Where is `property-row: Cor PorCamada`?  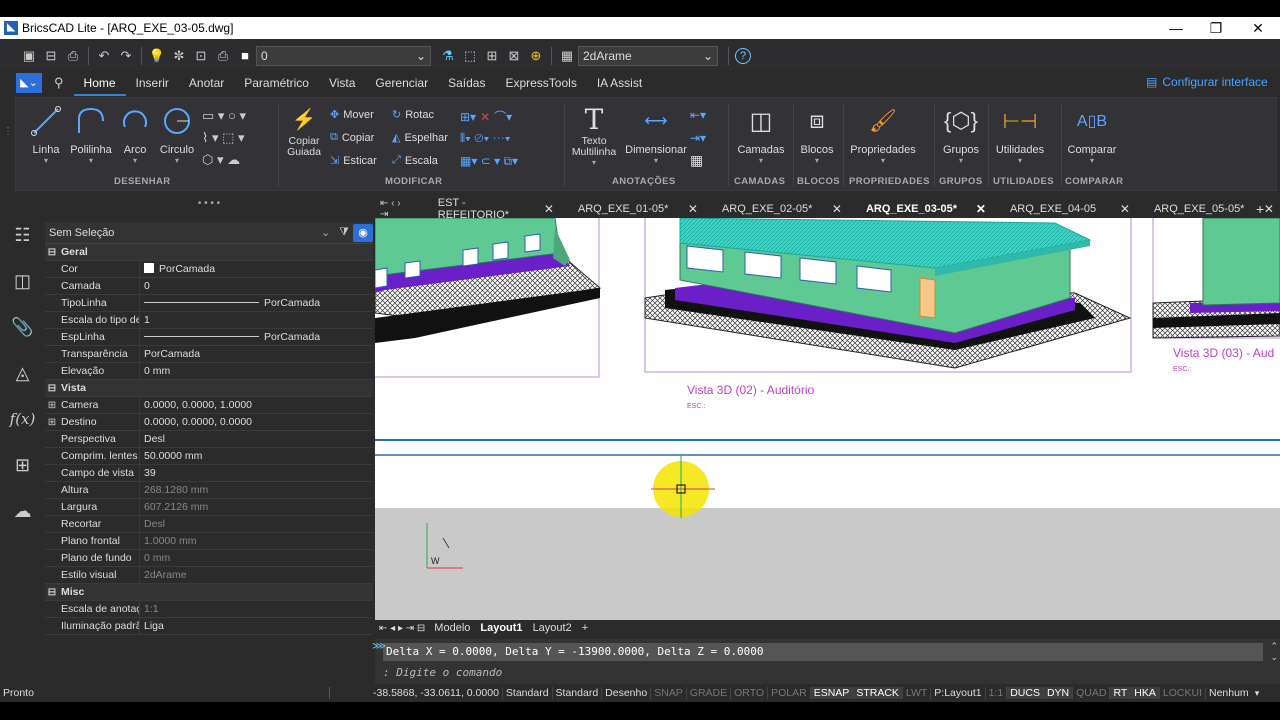
property-row: Cor PorCamada is located at coordinates (209, 269).